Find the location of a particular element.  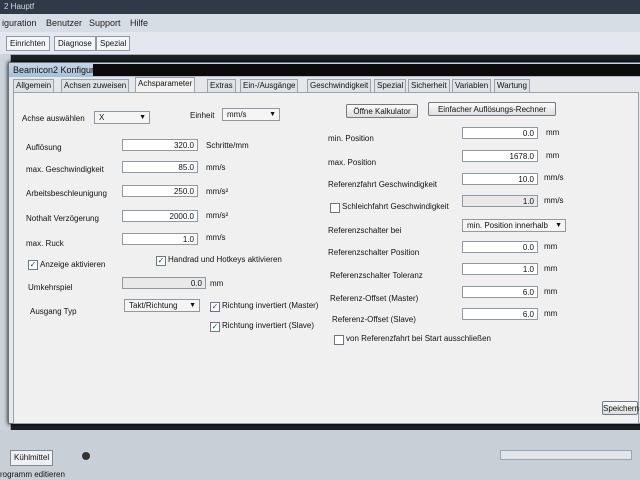

toolbar: Einrichten Diagnose Spezial is located at coordinates (320, 43).